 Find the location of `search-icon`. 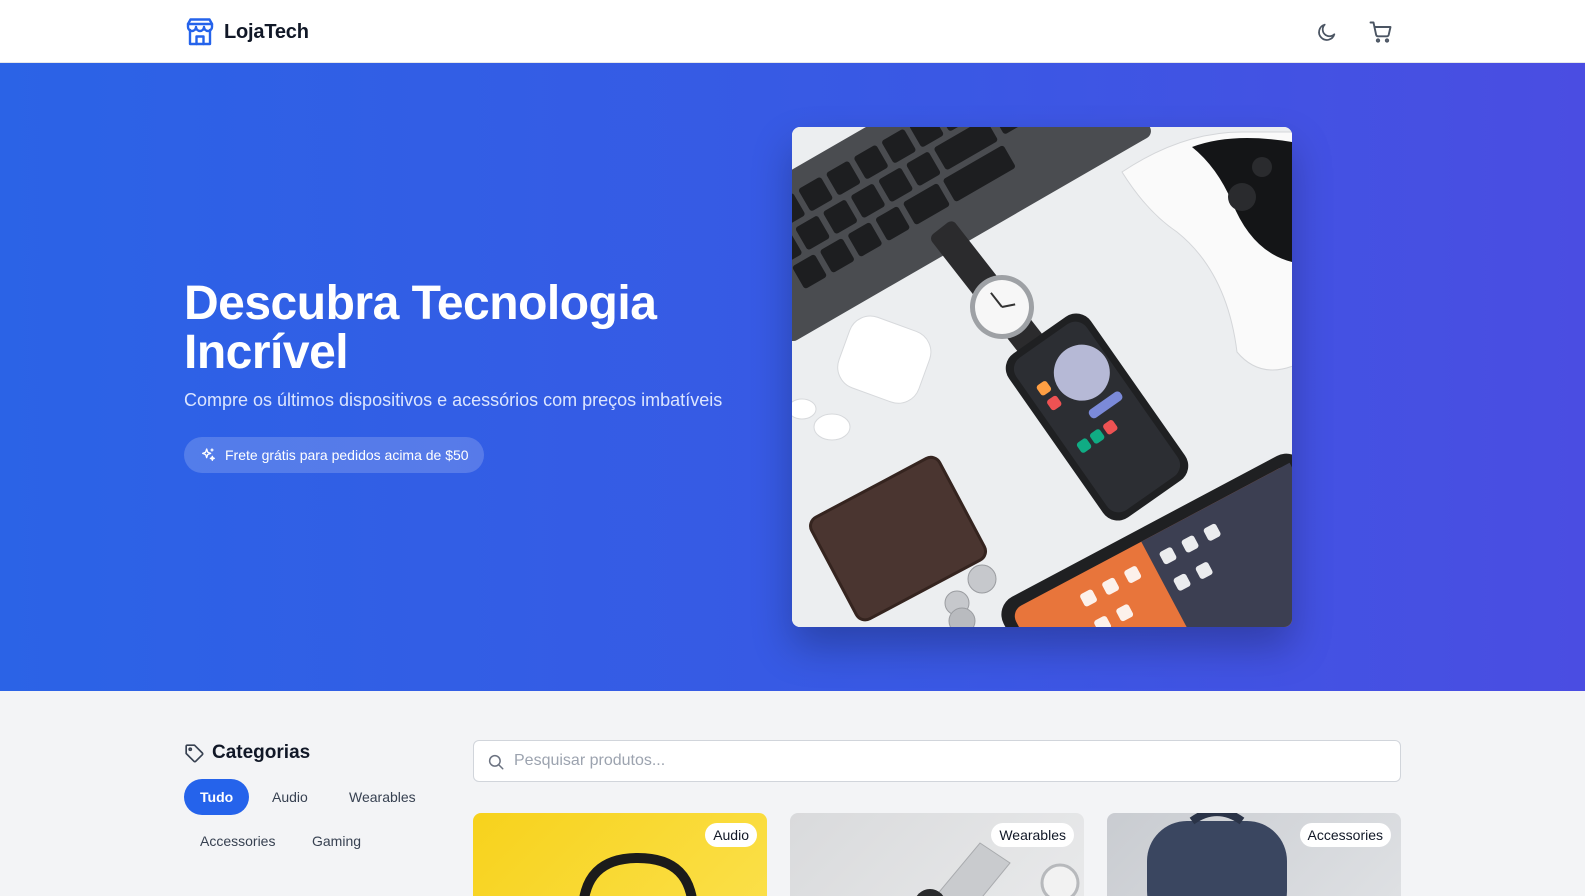

search-icon is located at coordinates (496, 762).